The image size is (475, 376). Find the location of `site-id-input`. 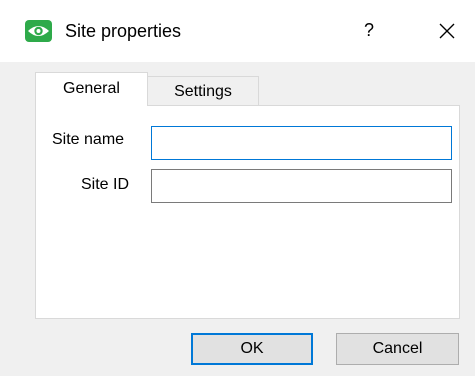

site-id-input is located at coordinates (301, 186).